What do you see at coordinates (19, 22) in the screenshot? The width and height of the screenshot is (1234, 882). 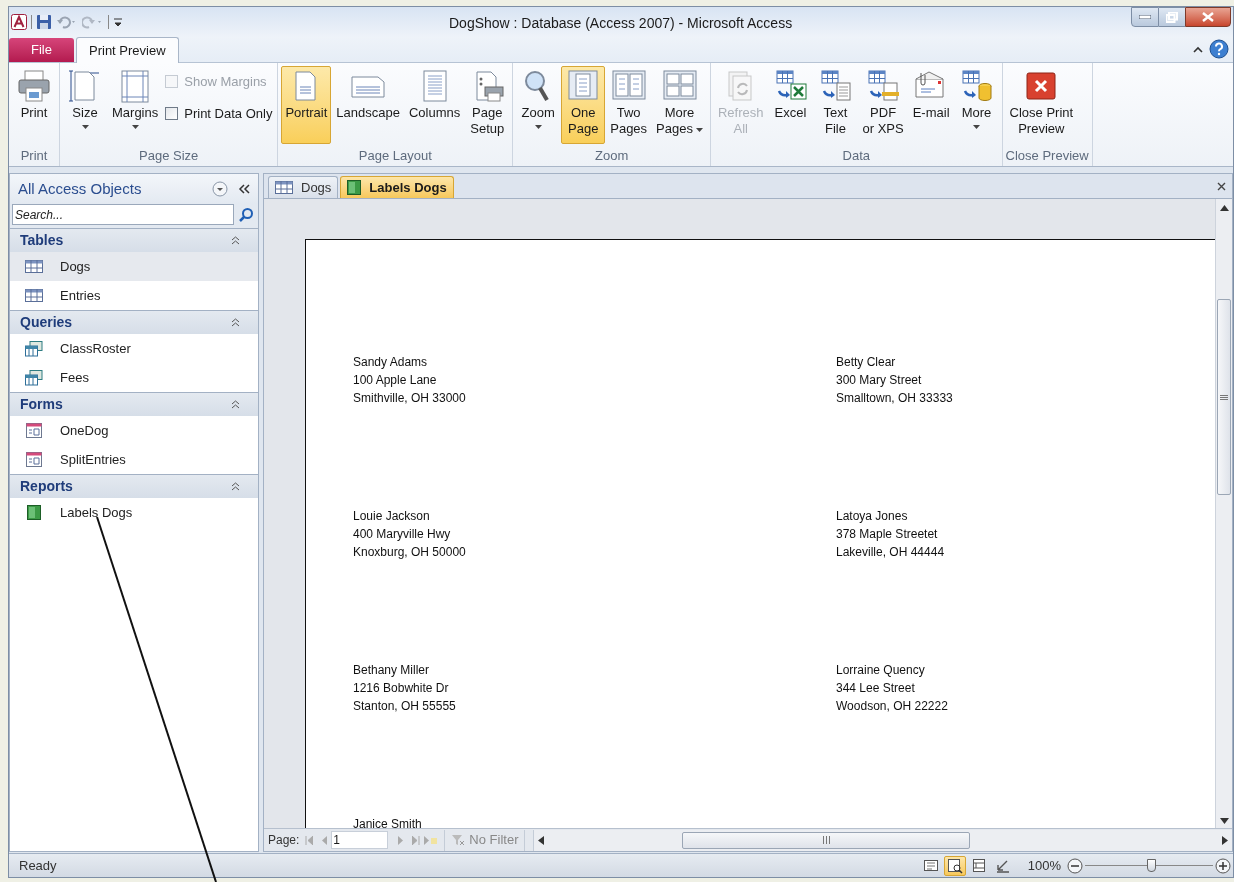 I see `app-icon` at bounding box center [19, 22].